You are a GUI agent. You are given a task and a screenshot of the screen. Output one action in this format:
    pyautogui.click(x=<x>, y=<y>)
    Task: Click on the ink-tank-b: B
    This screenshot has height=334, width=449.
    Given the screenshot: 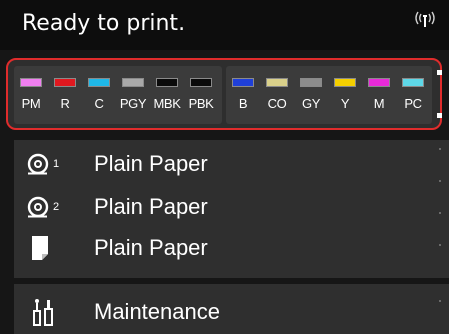 What is the action you would take?
    pyautogui.click(x=243, y=95)
    